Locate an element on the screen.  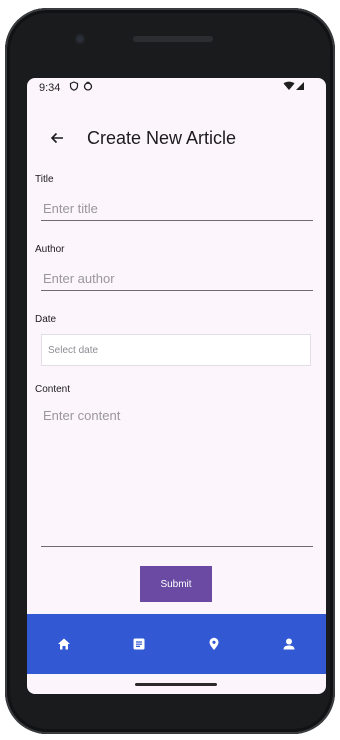
signal-icon is located at coordinates (300, 86).